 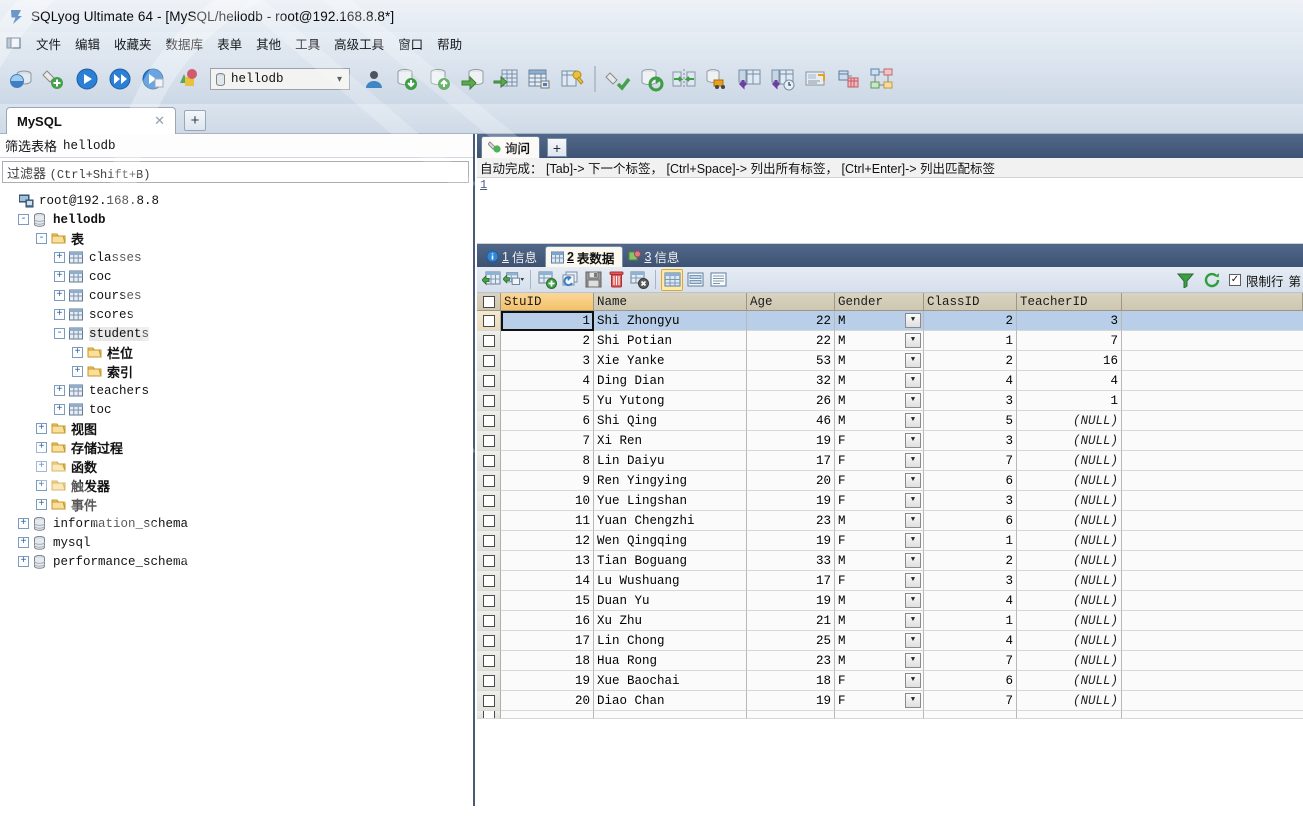 What do you see at coordinates (238, 542) in the screenshot?
I see `tree-node-mysql: + mysql` at bounding box center [238, 542].